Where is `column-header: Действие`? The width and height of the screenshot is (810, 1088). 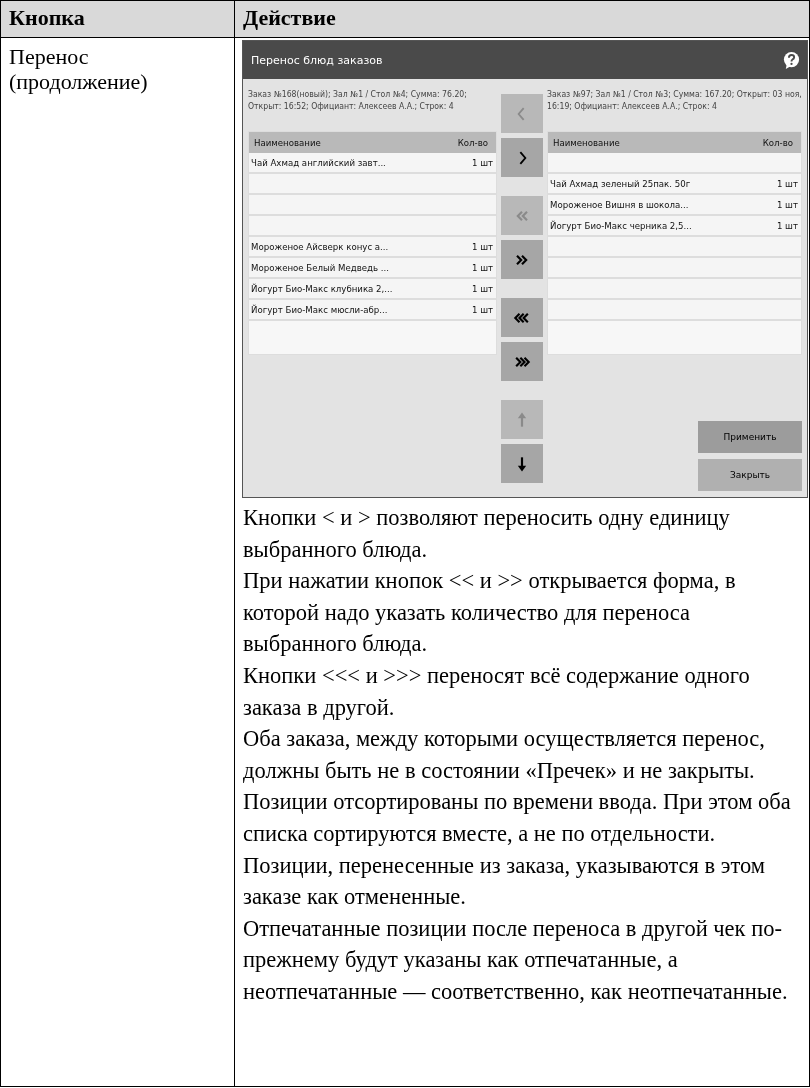 column-header: Действие is located at coordinates (522, 19).